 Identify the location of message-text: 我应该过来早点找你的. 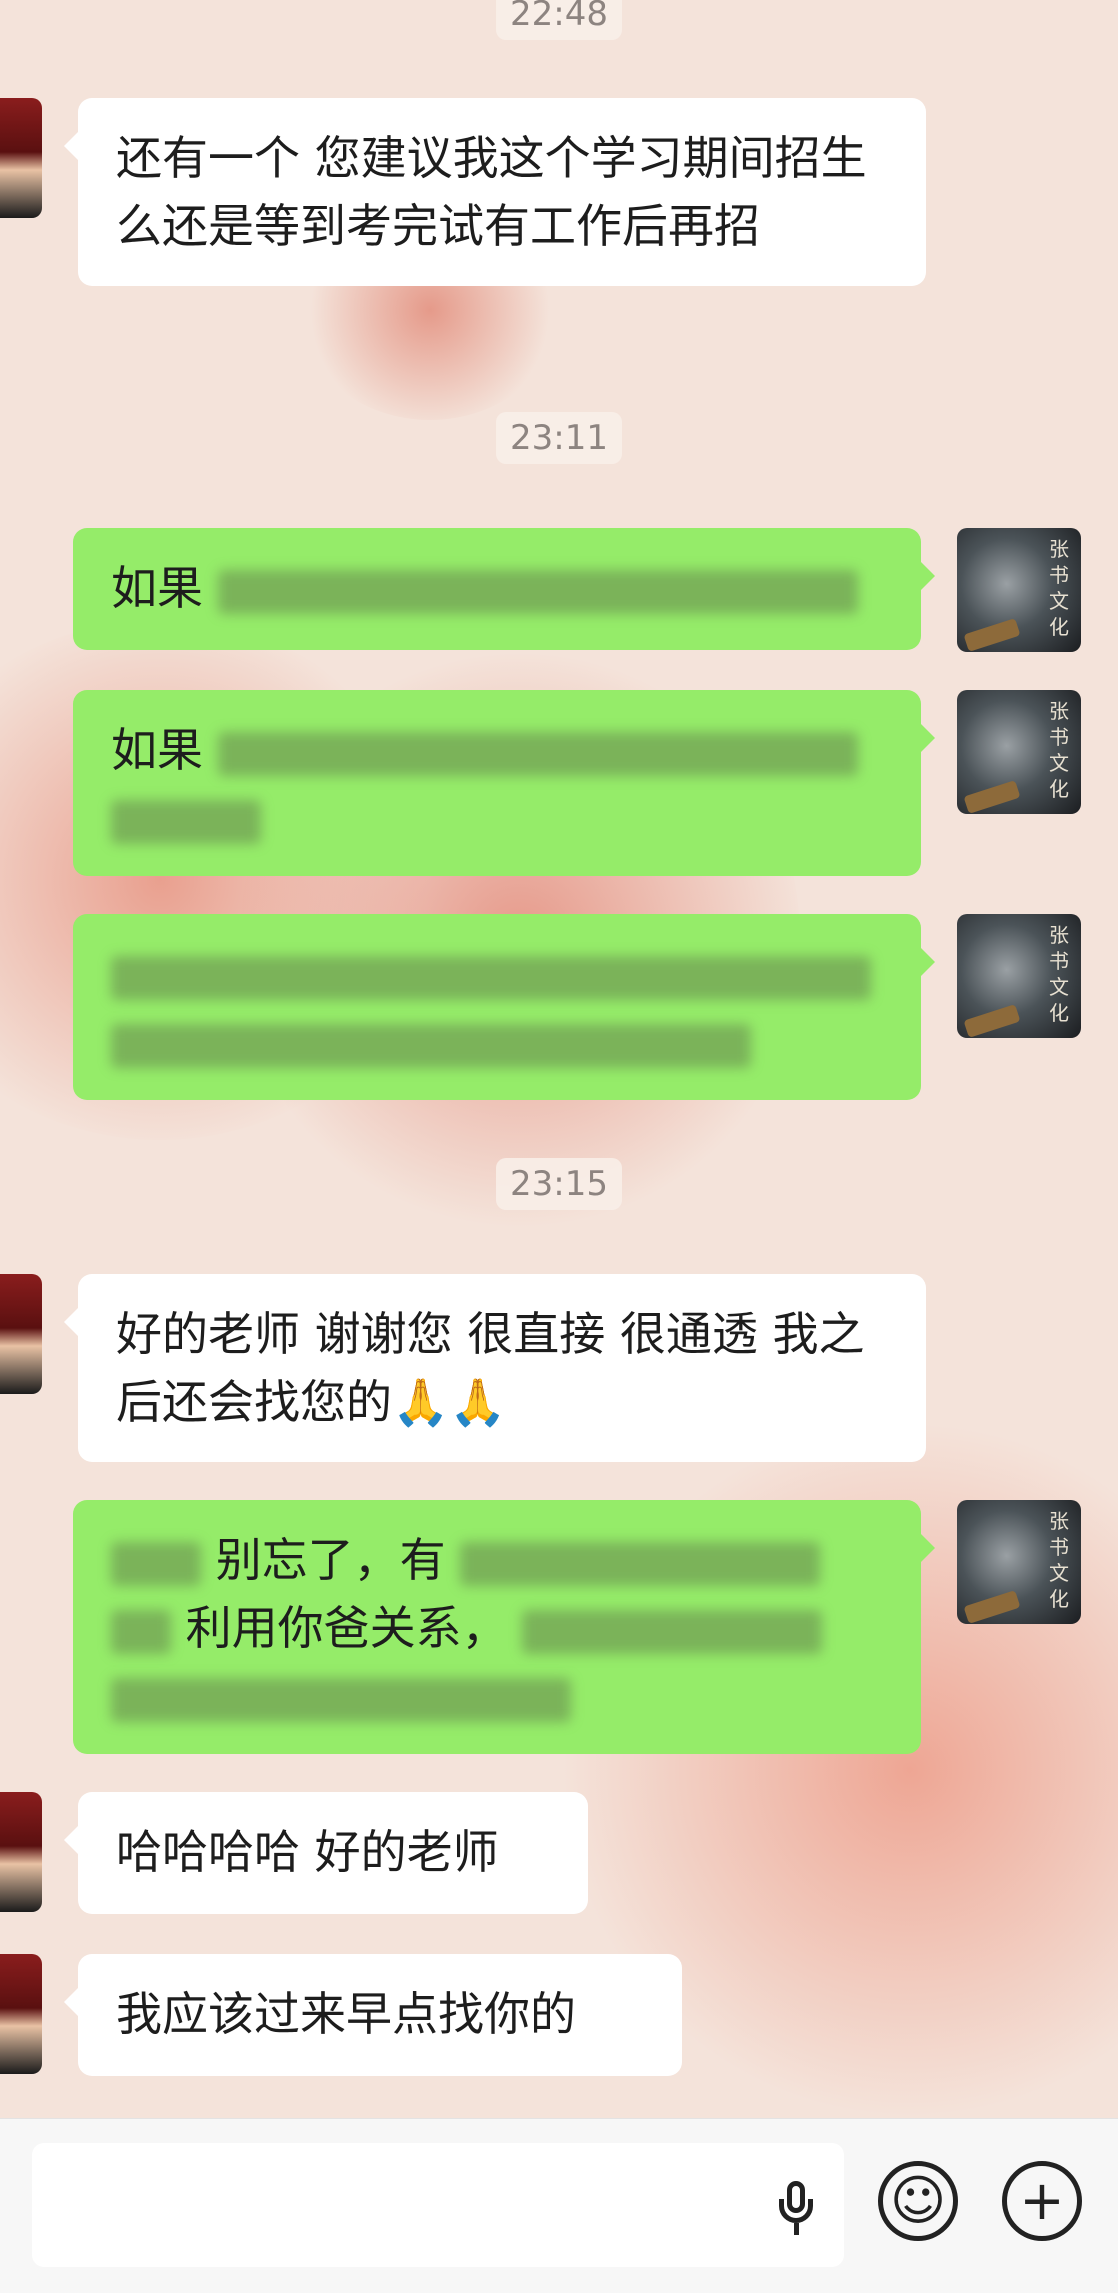
(346, 2014).